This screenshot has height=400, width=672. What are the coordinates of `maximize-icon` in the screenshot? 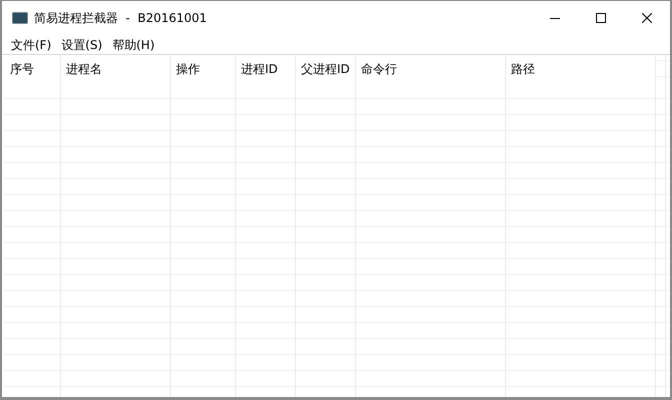 It's located at (601, 18).